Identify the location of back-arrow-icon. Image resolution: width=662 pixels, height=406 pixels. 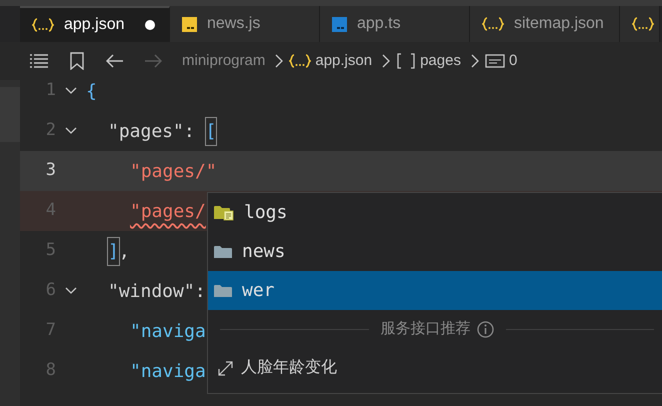
(115, 61).